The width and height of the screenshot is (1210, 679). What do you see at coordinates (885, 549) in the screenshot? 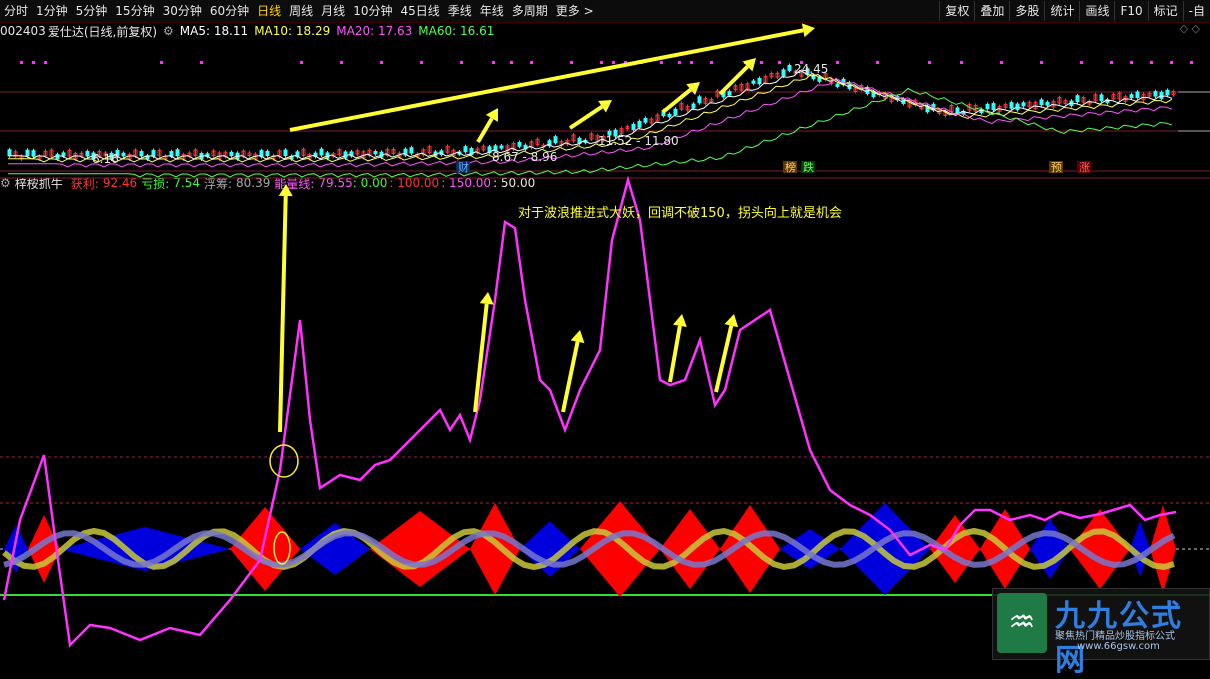
I see `blue-band` at bounding box center [885, 549].